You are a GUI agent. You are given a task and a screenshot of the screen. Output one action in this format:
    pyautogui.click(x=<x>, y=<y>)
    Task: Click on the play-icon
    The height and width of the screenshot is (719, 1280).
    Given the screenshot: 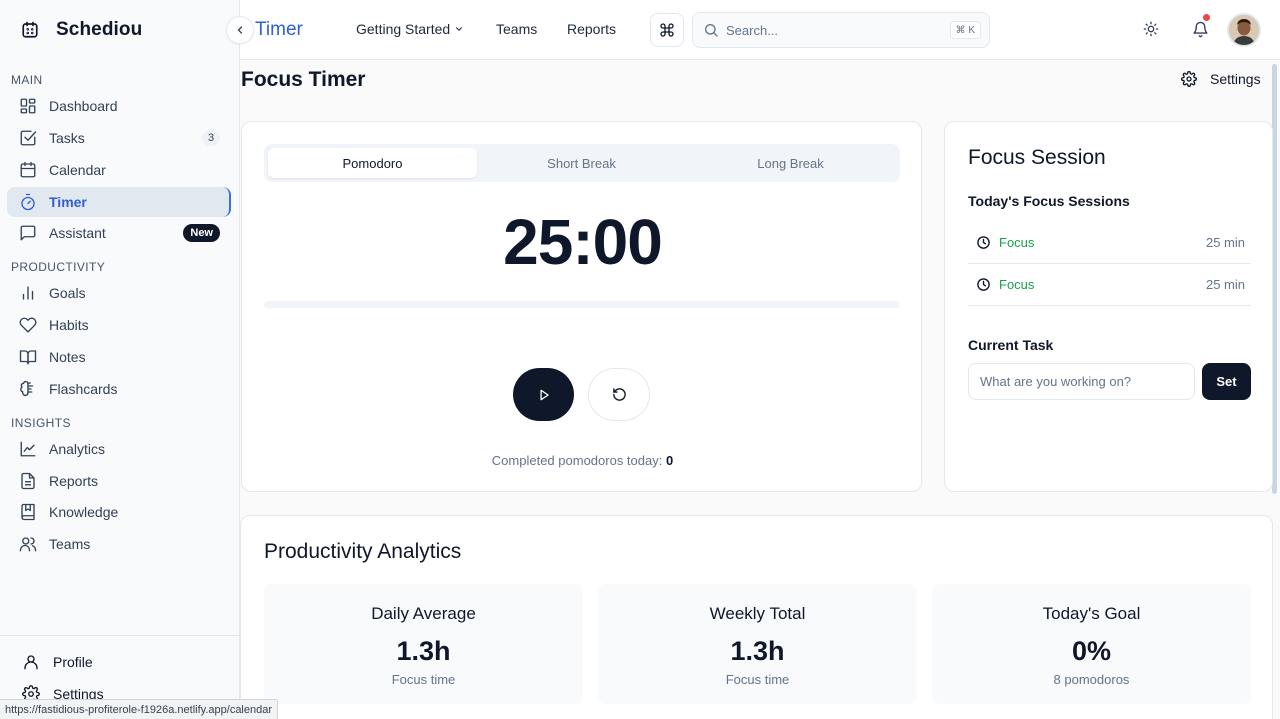 What is the action you would take?
    pyautogui.click(x=544, y=395)
    